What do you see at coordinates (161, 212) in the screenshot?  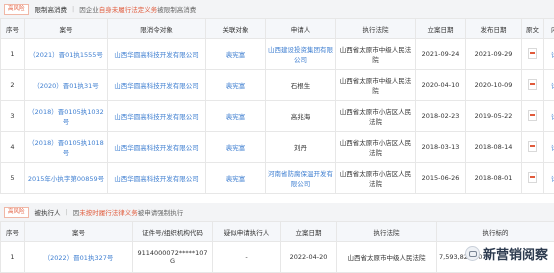 I see `section-desc-suffix: 被申请强制执行` at bounding box center [161, 212].